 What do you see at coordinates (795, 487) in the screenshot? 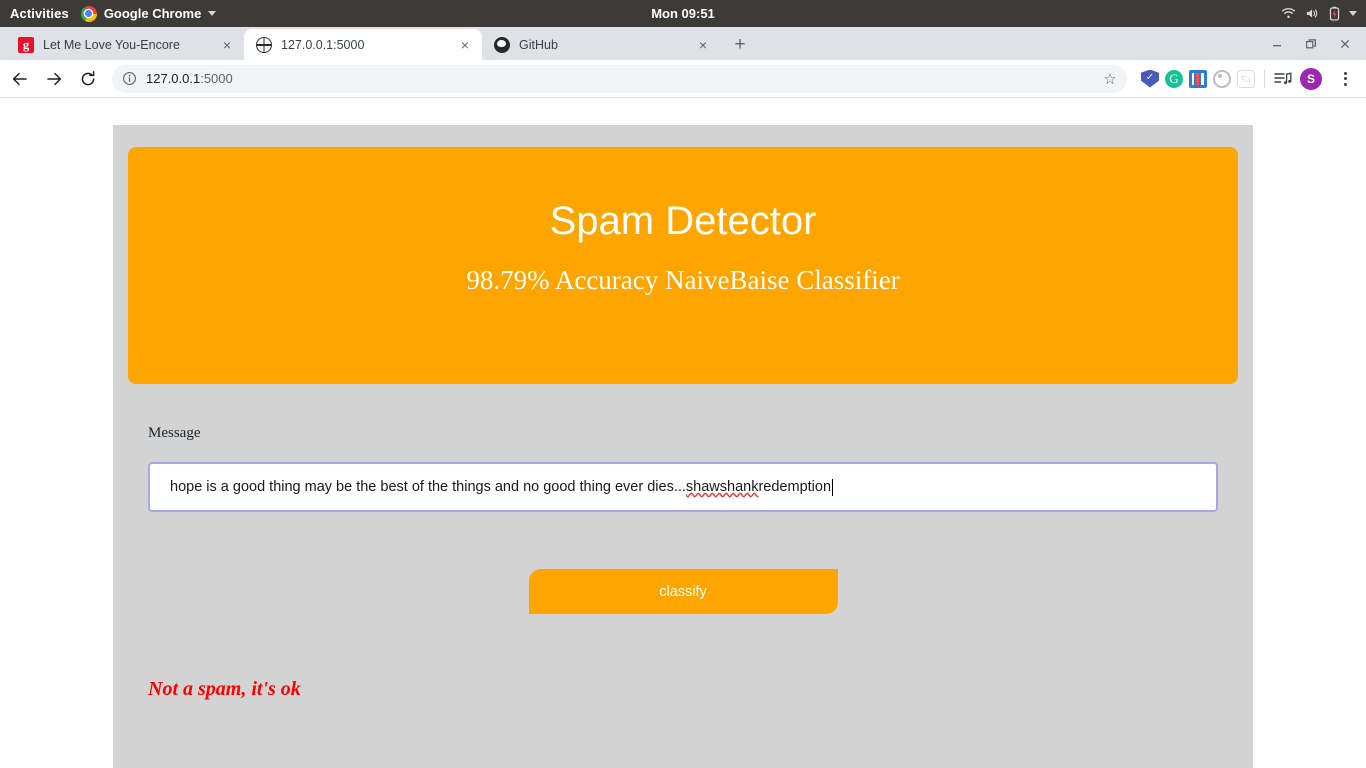
I see `message-text-after: redemption` at bounding box center [795, 487].